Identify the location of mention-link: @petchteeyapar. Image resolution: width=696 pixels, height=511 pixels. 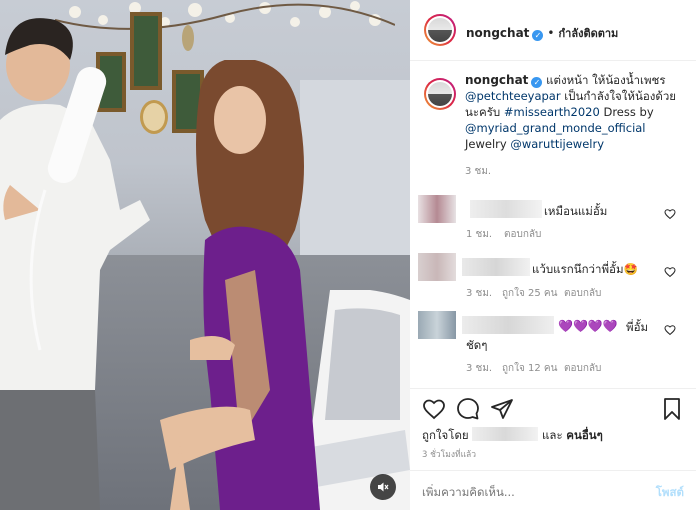
(513, 96).